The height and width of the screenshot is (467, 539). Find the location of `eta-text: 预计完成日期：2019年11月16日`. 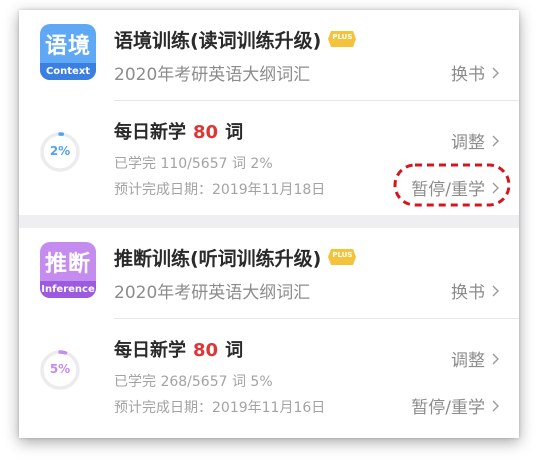

eta-text: 预计完成日期：2019年11月16日 is located at coordinates (220, 408).